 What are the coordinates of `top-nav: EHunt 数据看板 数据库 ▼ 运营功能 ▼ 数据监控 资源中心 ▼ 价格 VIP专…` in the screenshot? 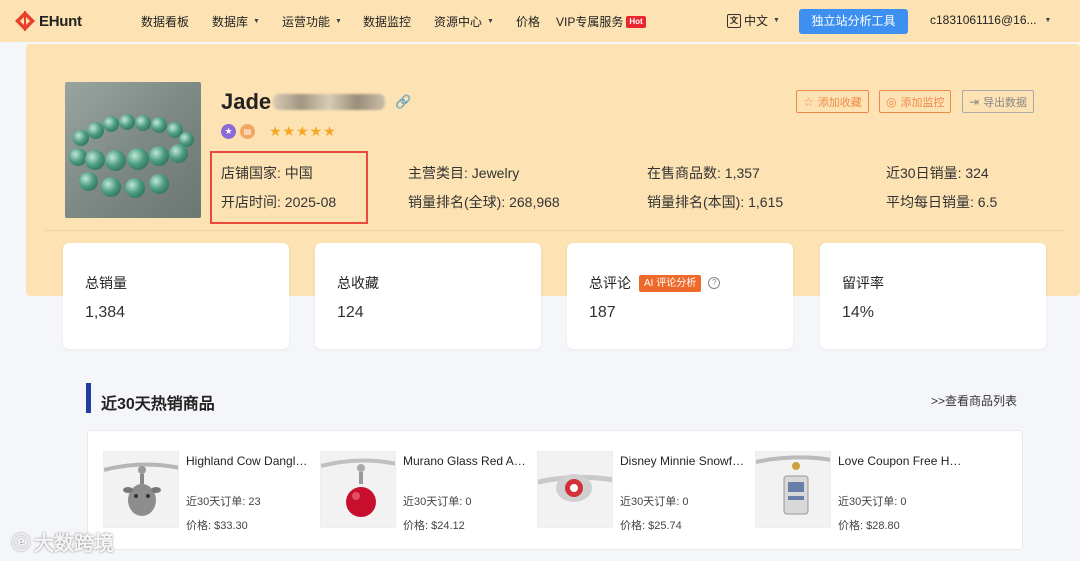 It's located at (540, 21).